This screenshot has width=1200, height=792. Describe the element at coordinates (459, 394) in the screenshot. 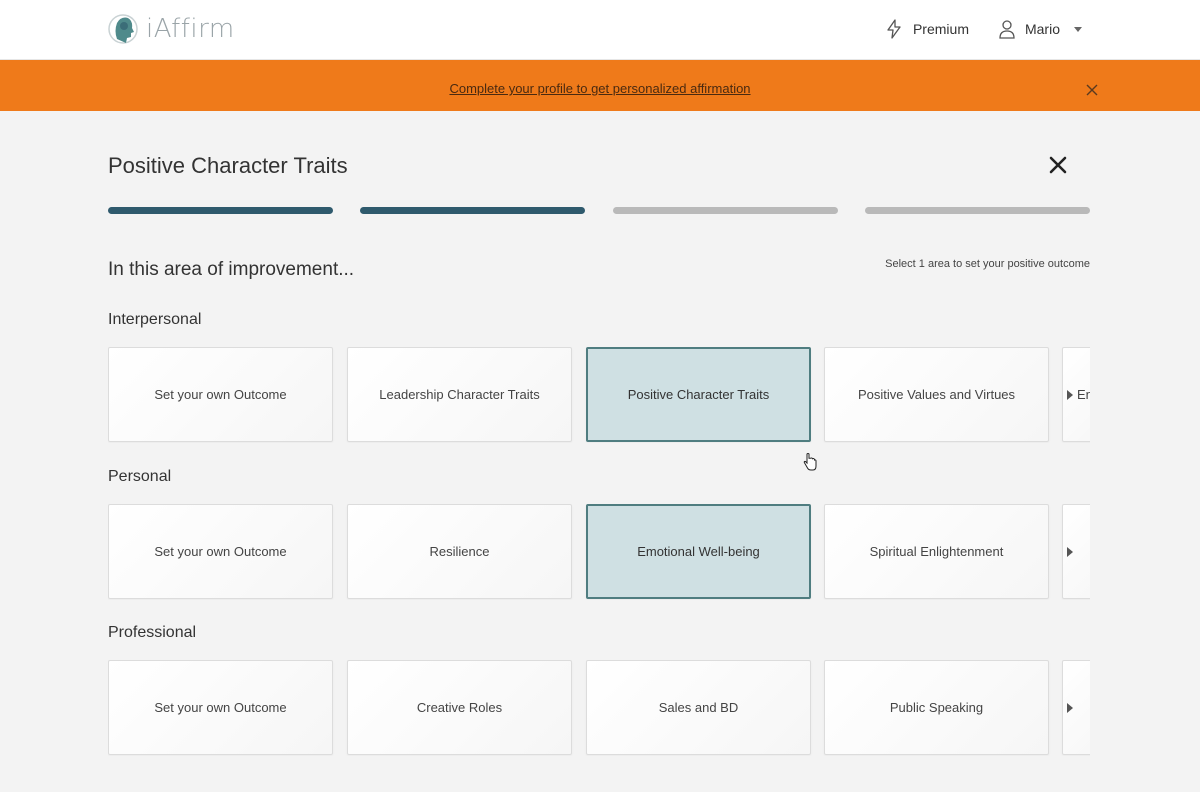

I see `card-leadership-character-traits: Leadership Character Traits` at that location.